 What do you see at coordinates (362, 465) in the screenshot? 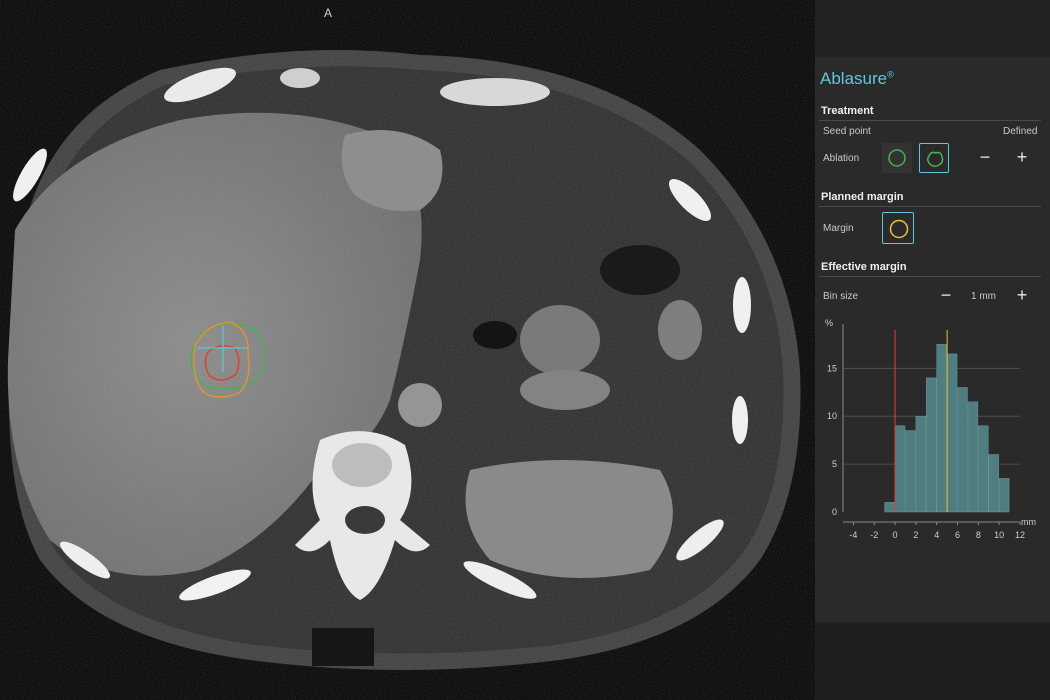
I see `vertebral-body` at bounding box center [362, 465].